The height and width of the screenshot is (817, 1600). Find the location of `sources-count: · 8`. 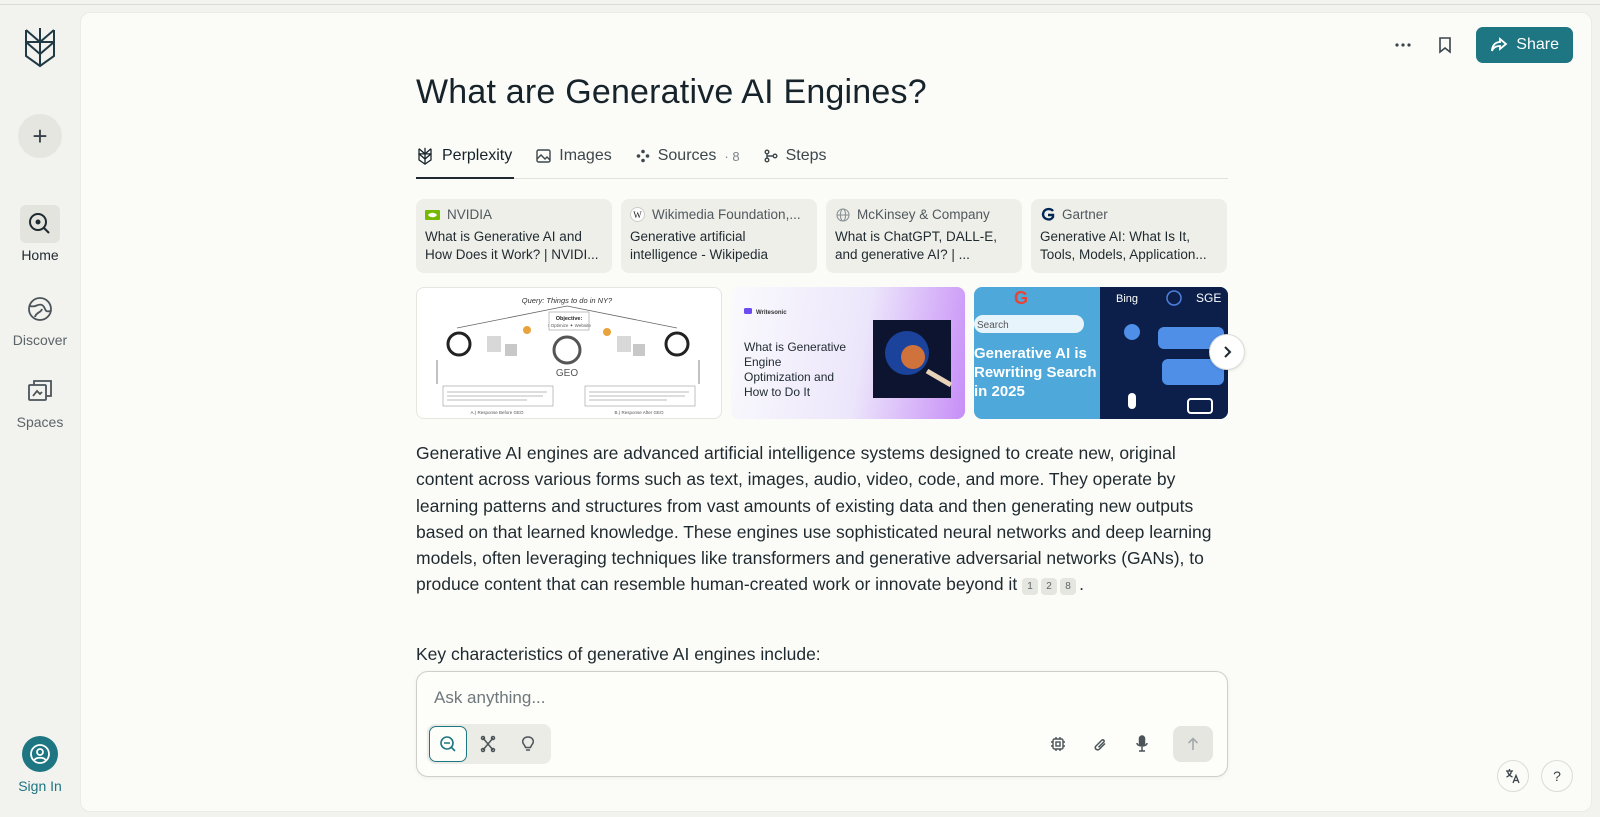

sources-count: · 8 is located at coordinates (732, 156).